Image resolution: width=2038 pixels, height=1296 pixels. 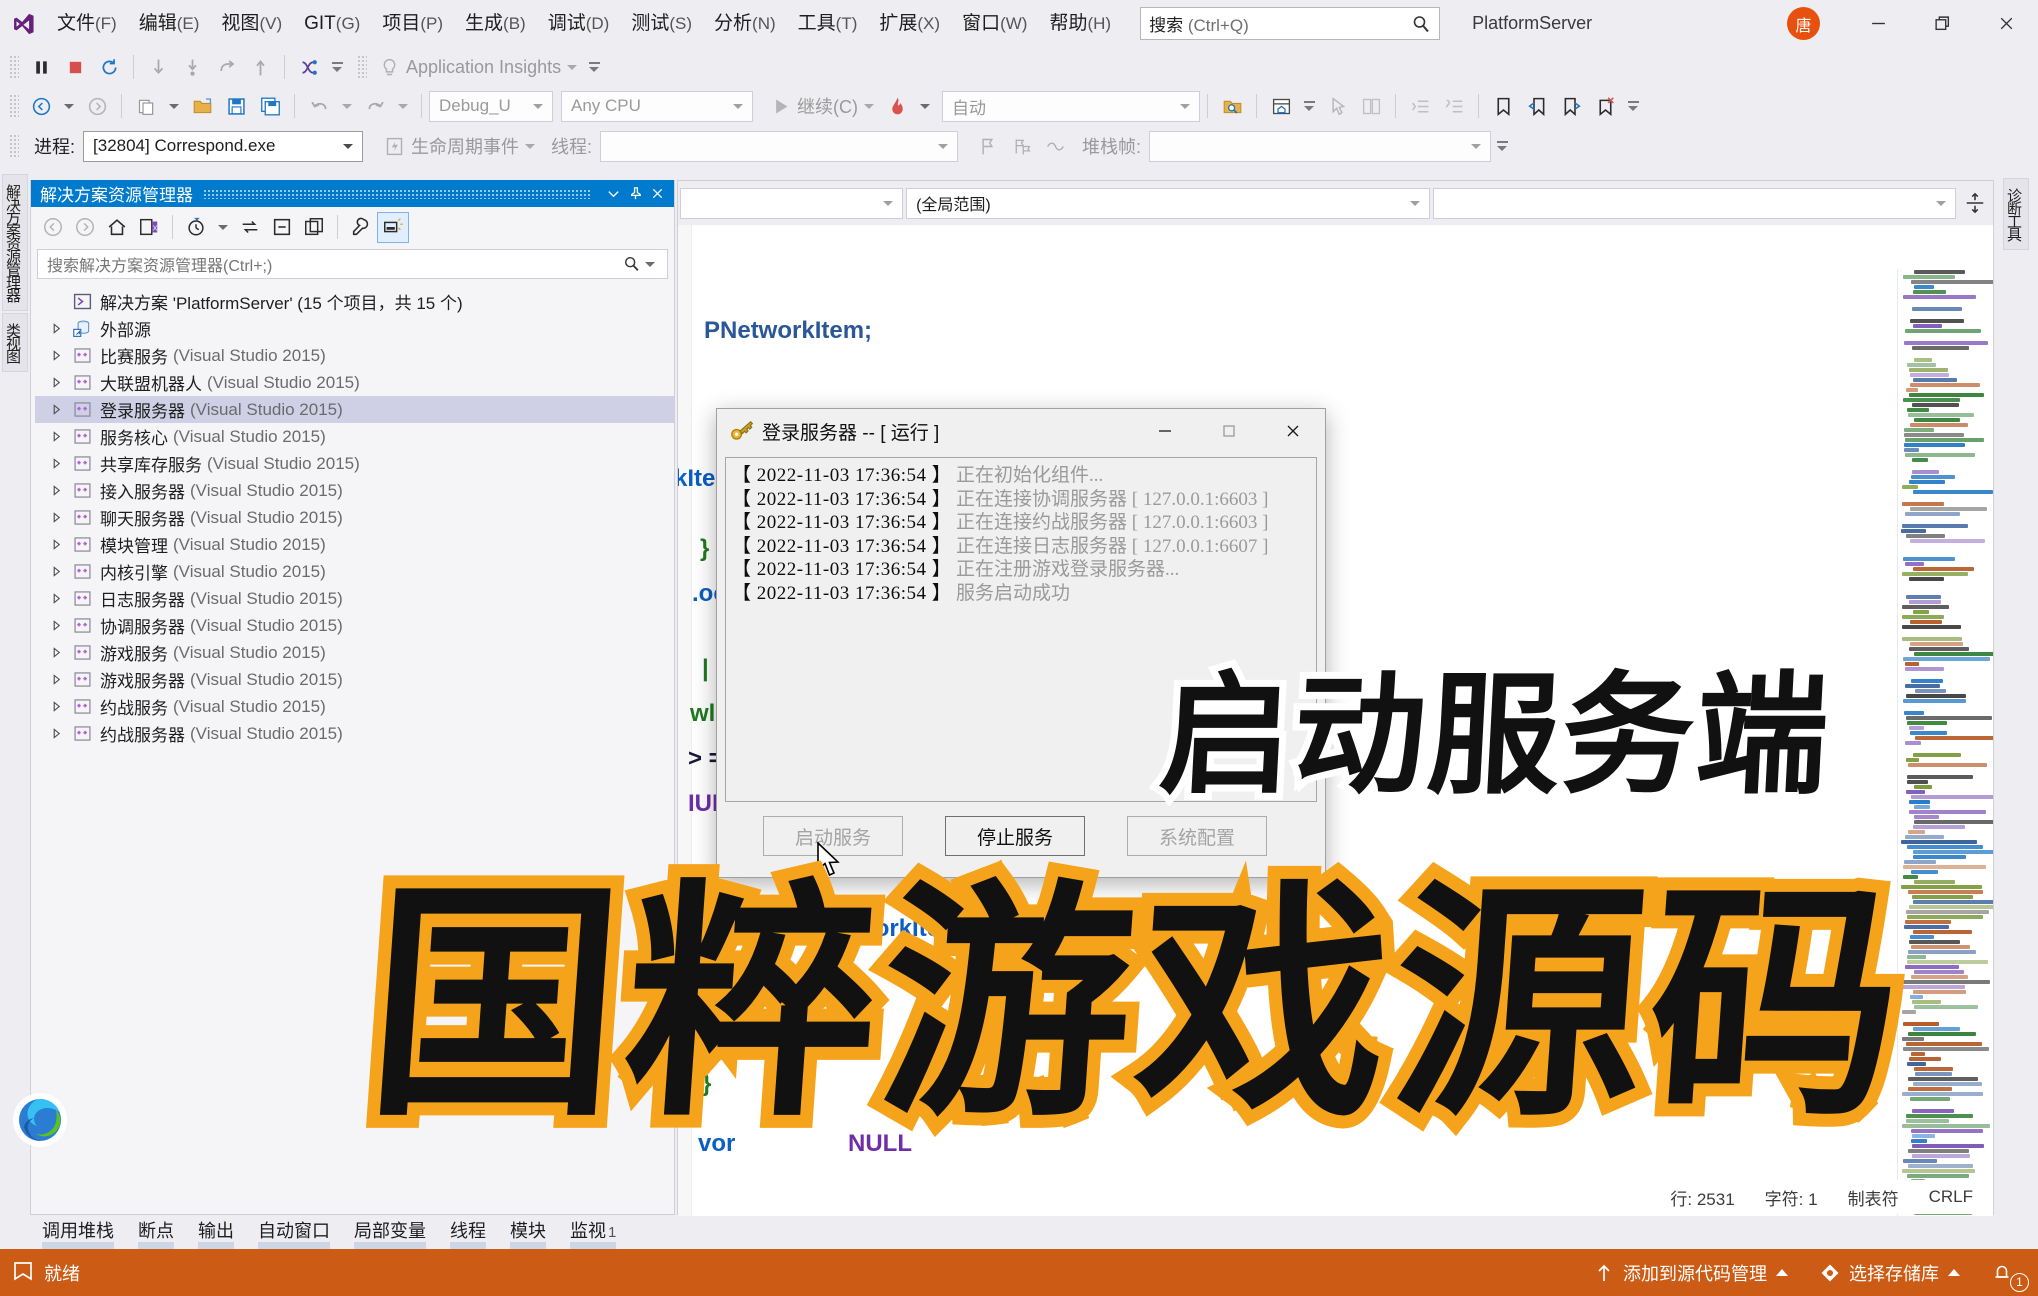 What do you see at coordinates (41, 106) in the screenshot?
I see `navigate-backward-button` at bounding box center [41, 106].